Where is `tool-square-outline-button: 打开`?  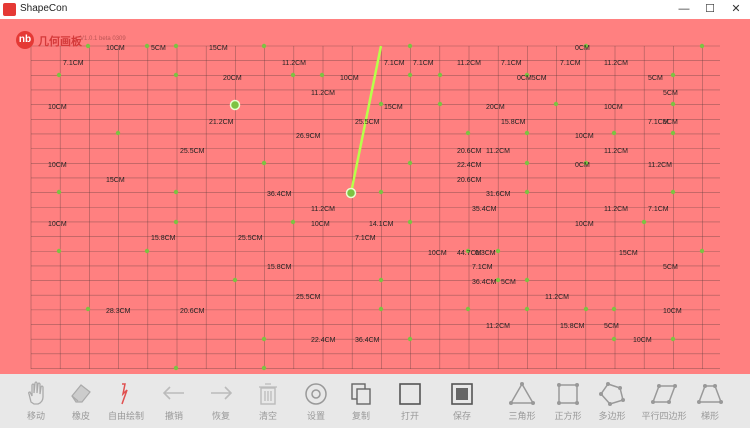
tool-square-outline-button: 打开 is located at coordinates (410, 401).